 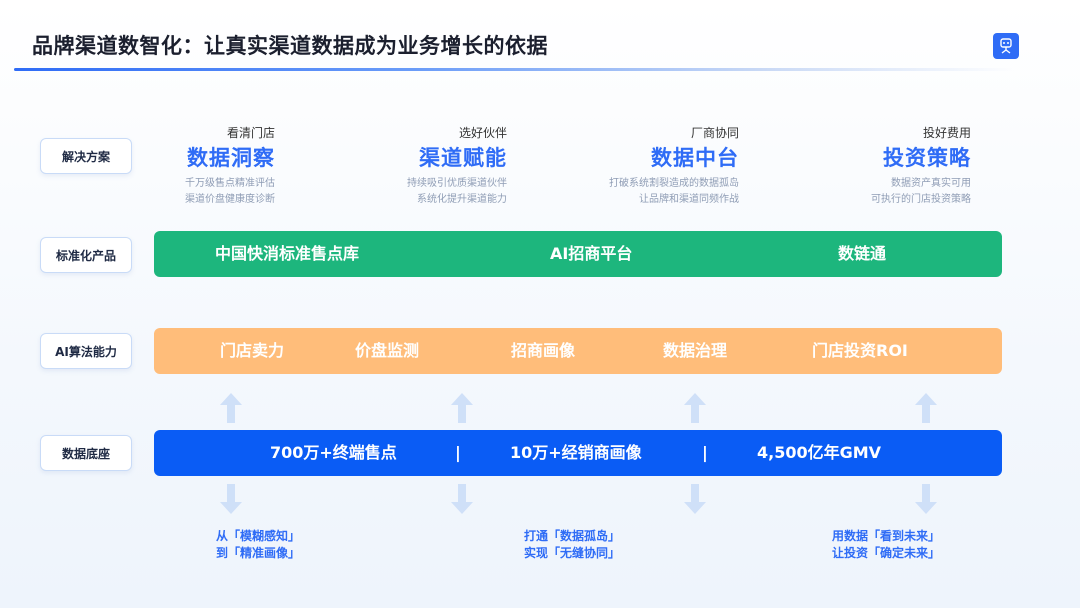 I want to click on outcome-note-line-1: 用数据「看到未来」, so click(x=886, y=536).